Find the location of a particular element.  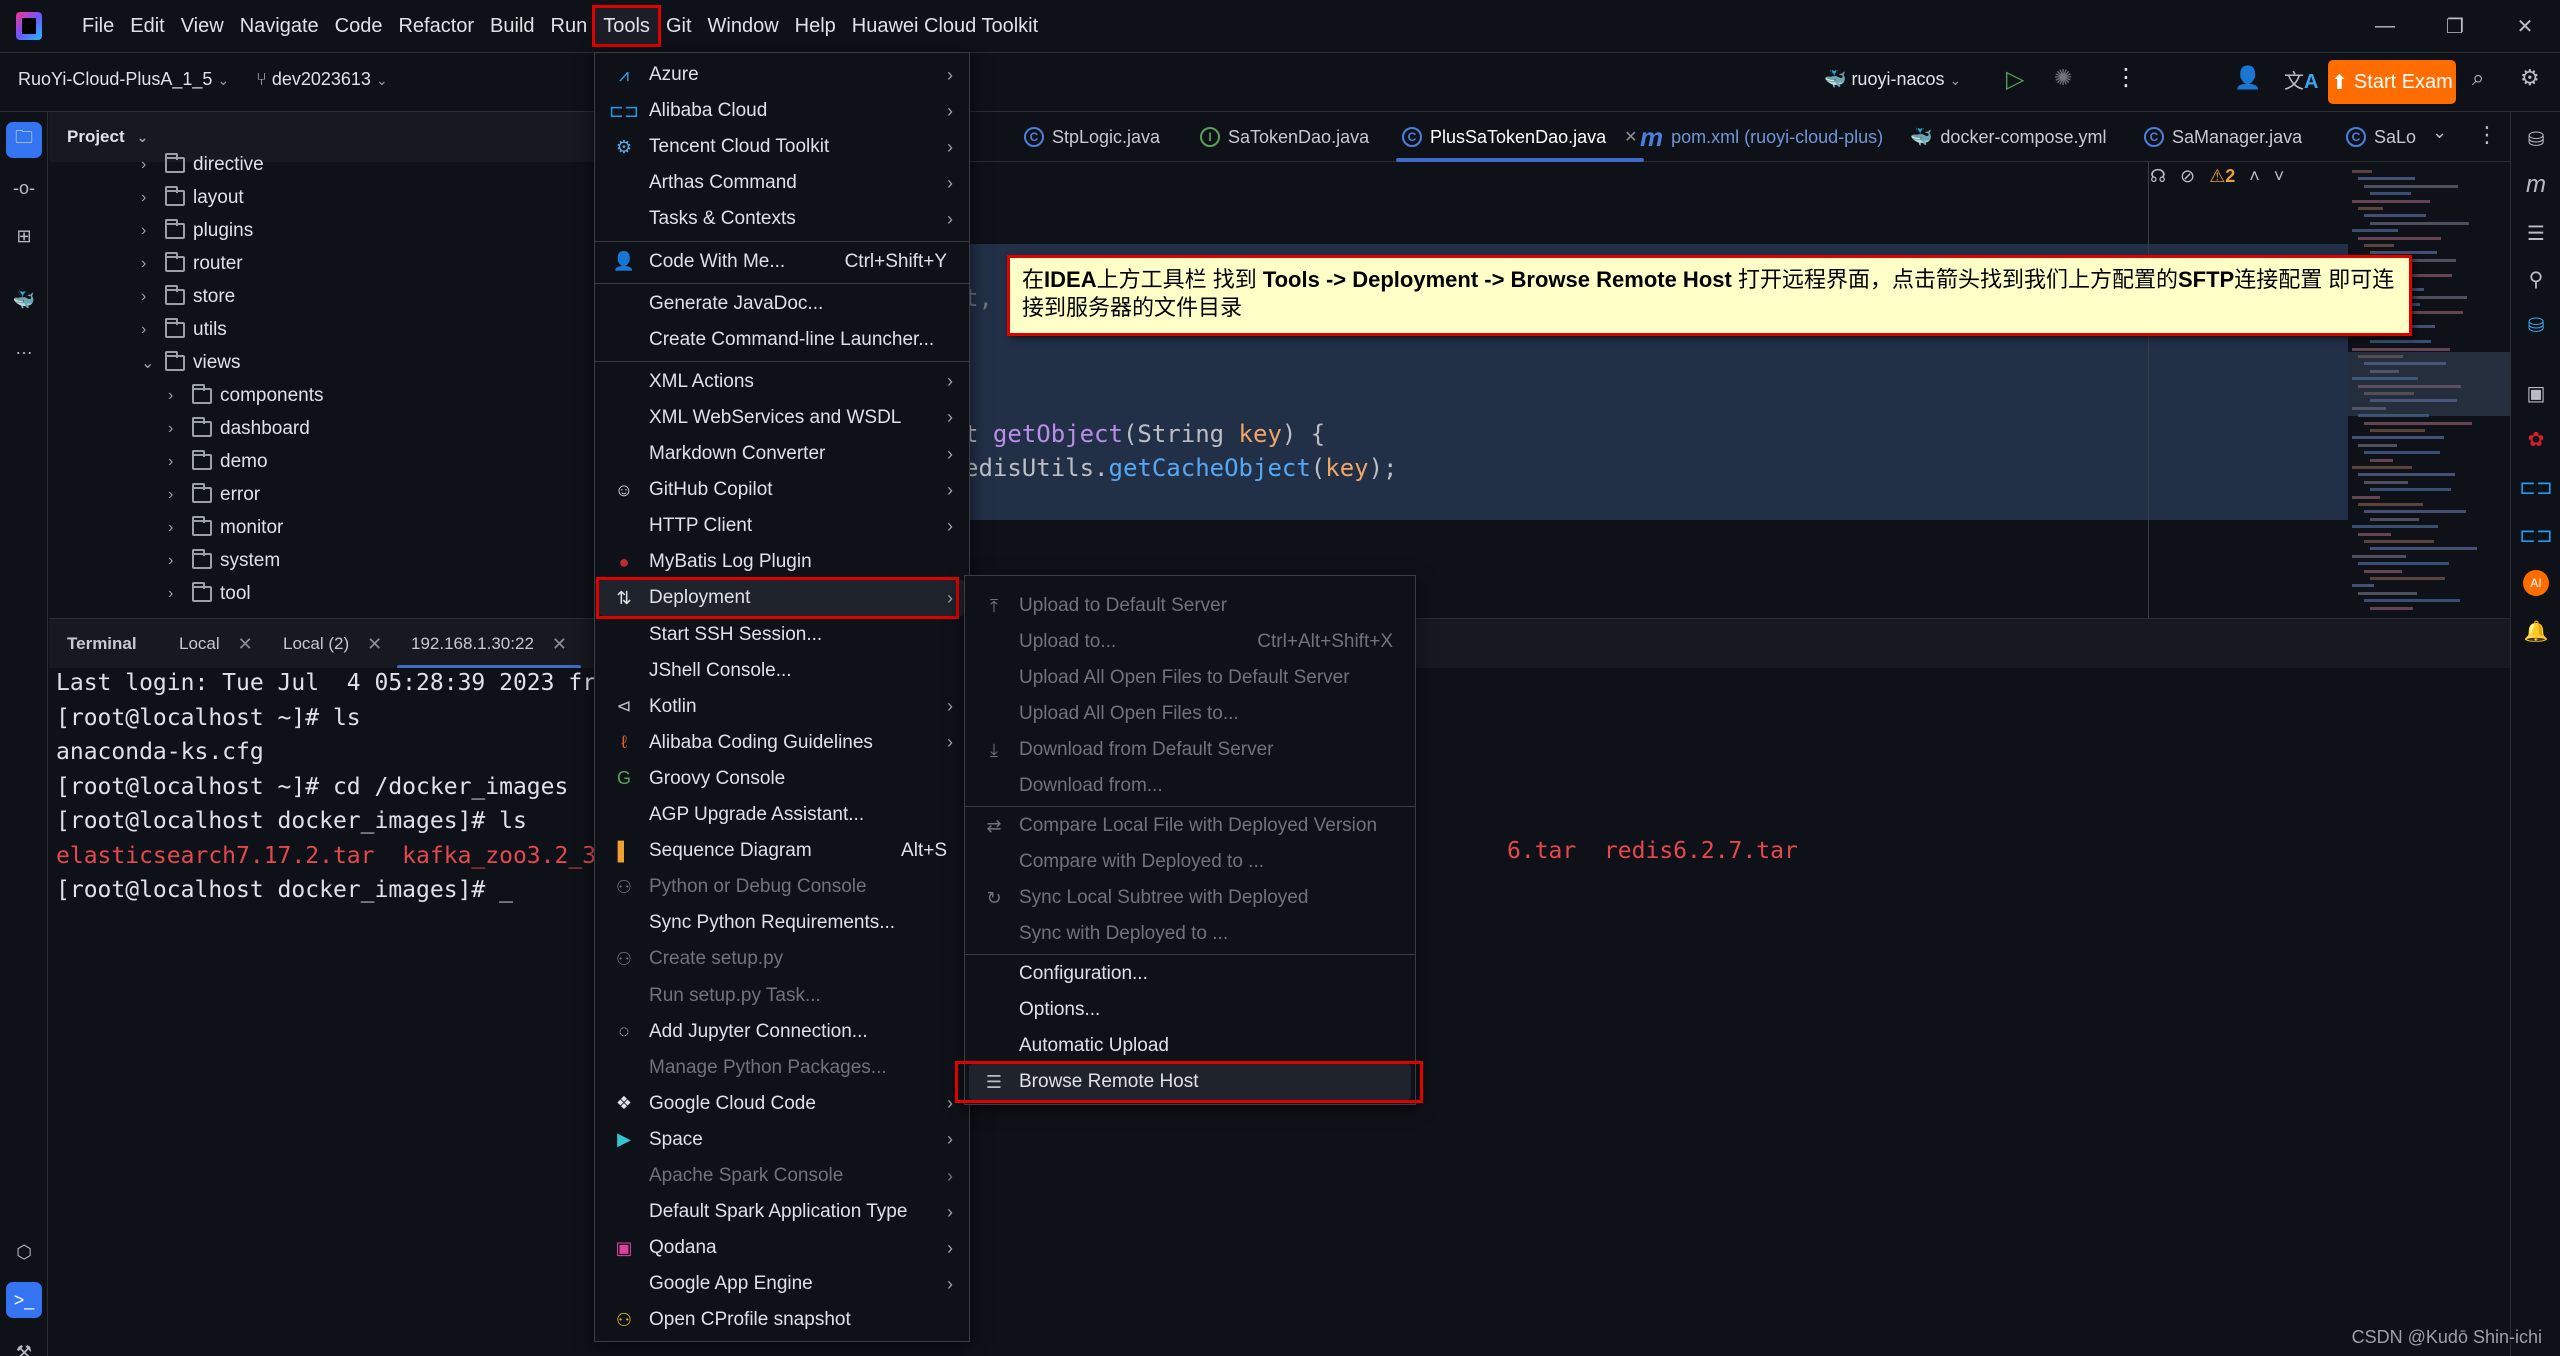

menu-git: Git is located at coordinates (679, 26).